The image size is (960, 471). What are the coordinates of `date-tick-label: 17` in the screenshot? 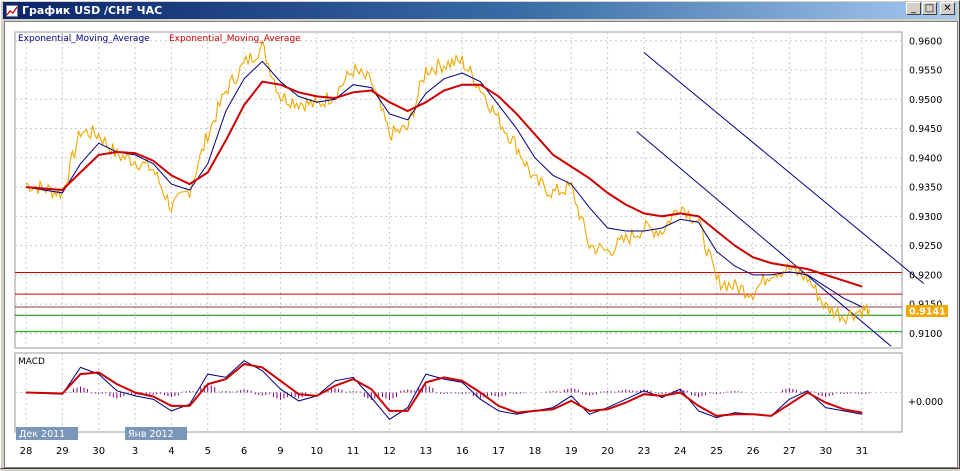 It's located at (498, 451).